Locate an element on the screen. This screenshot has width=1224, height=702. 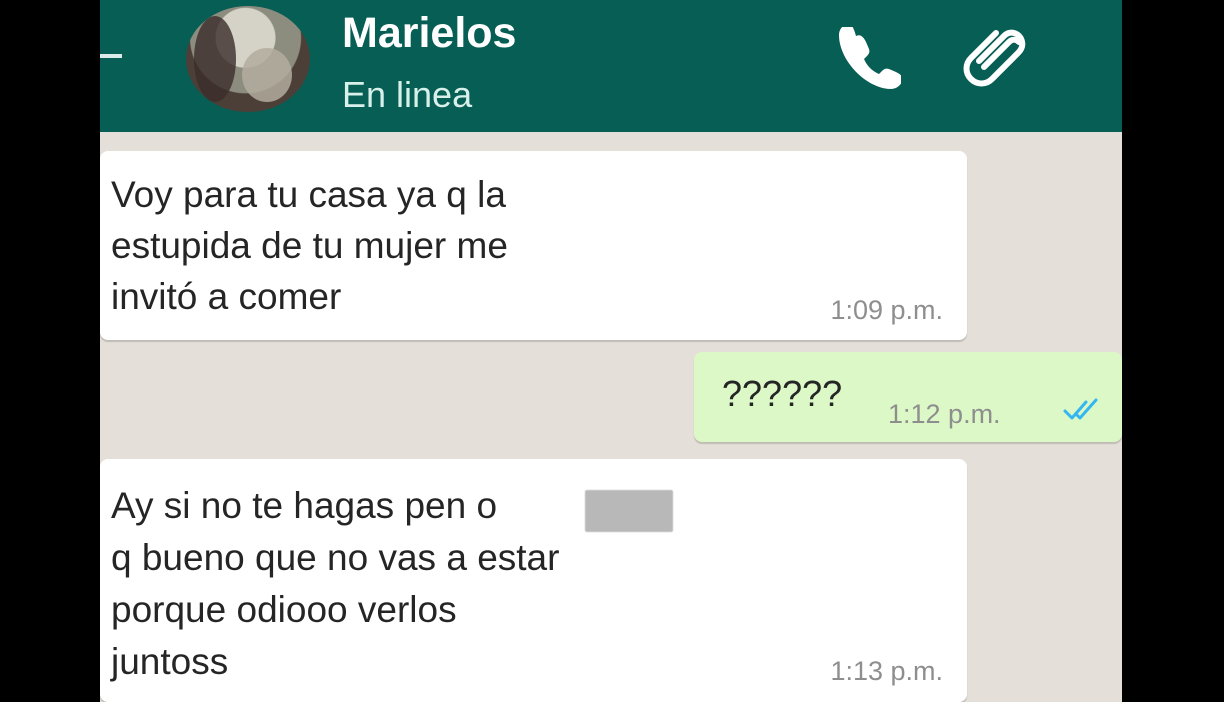
phone-icon-graphic is located at coordinates (870, 58).